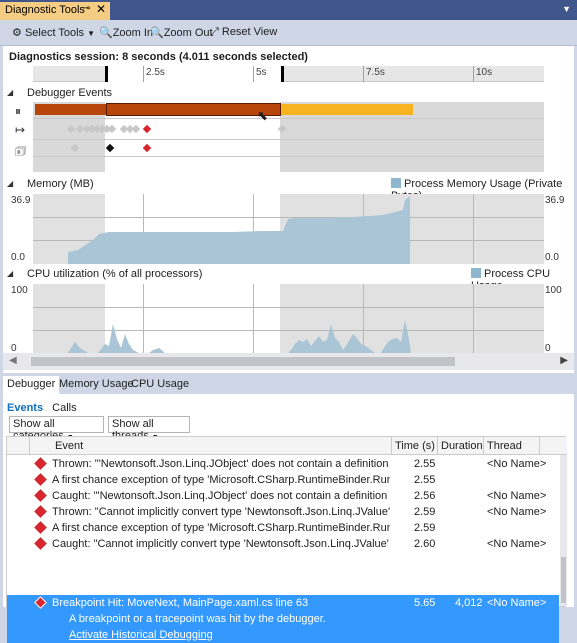 This screenshot has width=577, height=643. Describe the element at coordinates (25, 408) in the screenshot. I see `tab-events: Events` at that location.